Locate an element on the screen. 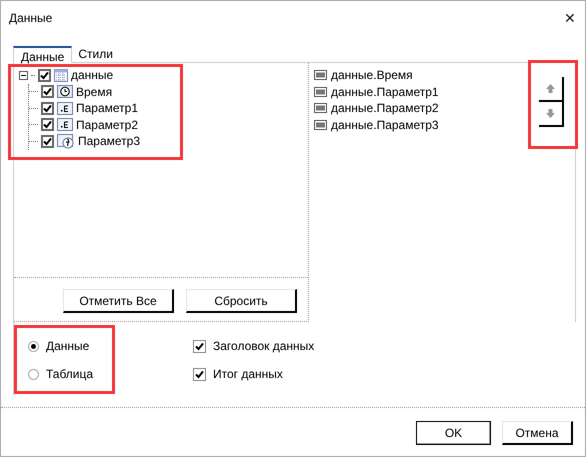  radio-label: Данные is located at coordinates (68, 346).